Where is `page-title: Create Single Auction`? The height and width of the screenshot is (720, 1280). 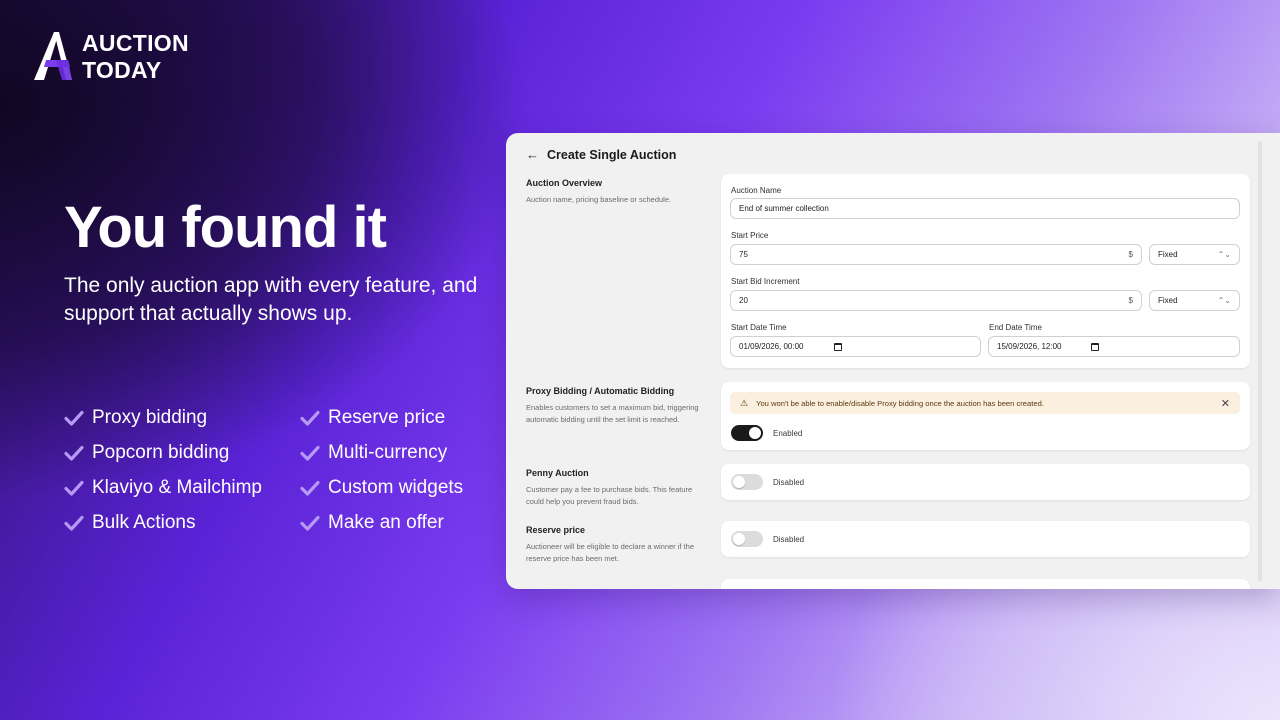 page-title: Create Single Auction is located at coordinates (612, 154).